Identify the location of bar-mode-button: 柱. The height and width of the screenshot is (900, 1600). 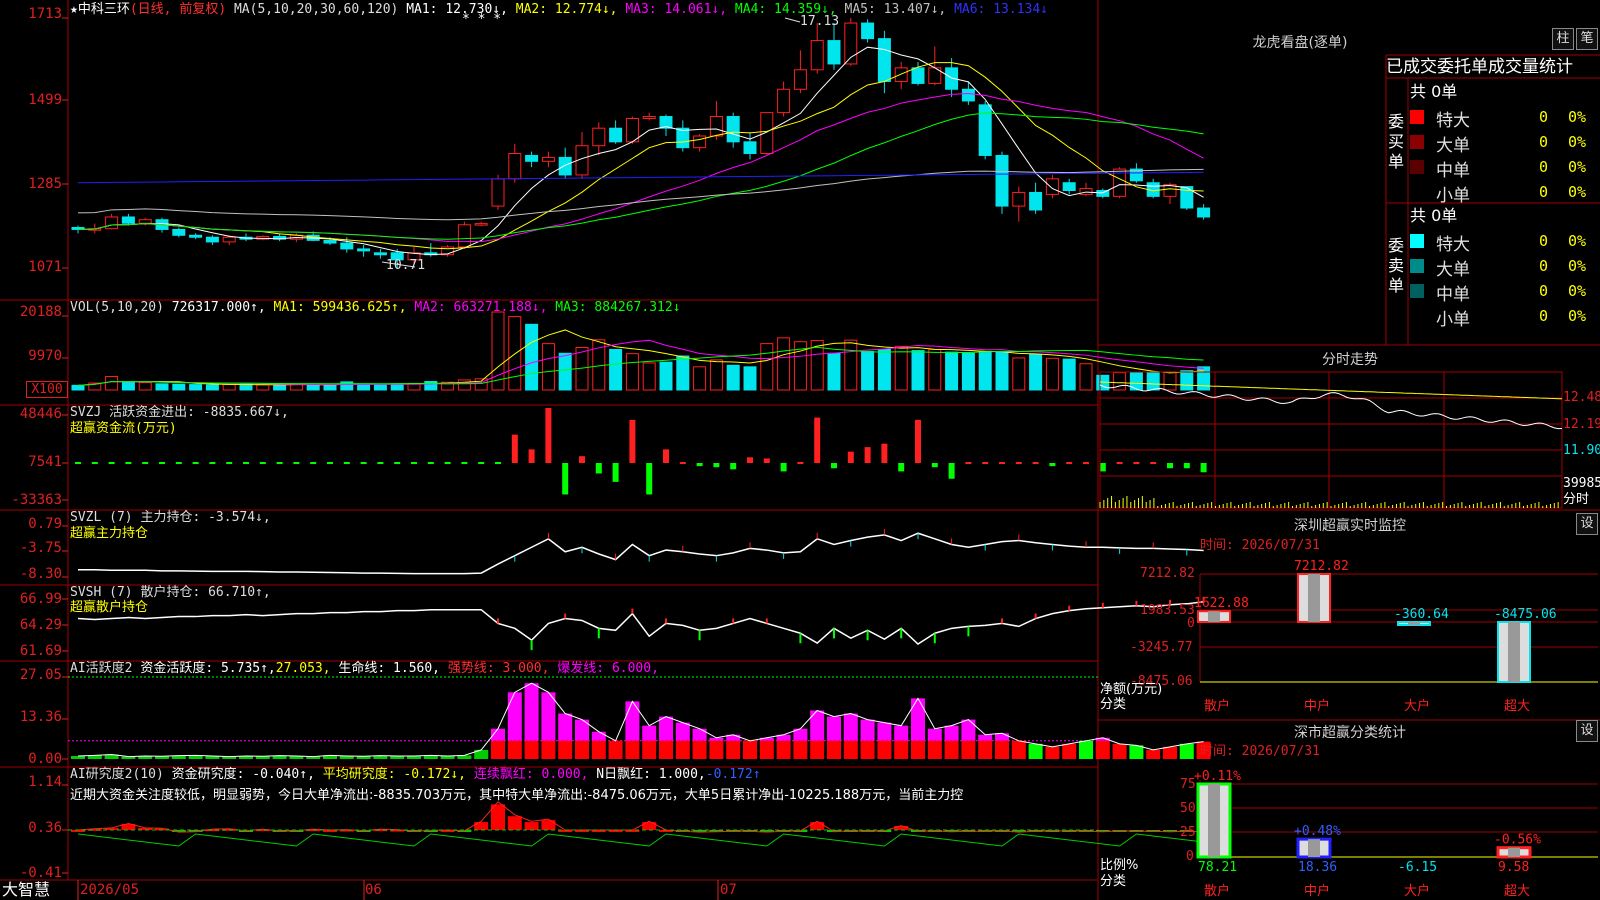
(1563, 39).